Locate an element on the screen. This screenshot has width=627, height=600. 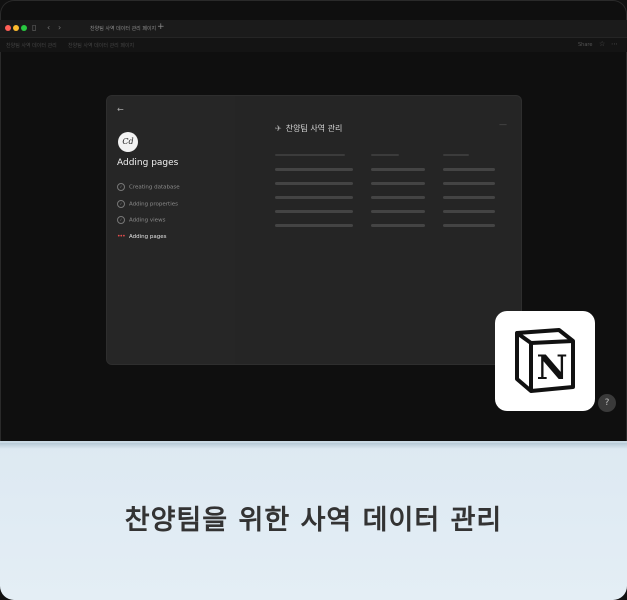
more-menu-icon: ⋯ is located at coordinates (614, 44).